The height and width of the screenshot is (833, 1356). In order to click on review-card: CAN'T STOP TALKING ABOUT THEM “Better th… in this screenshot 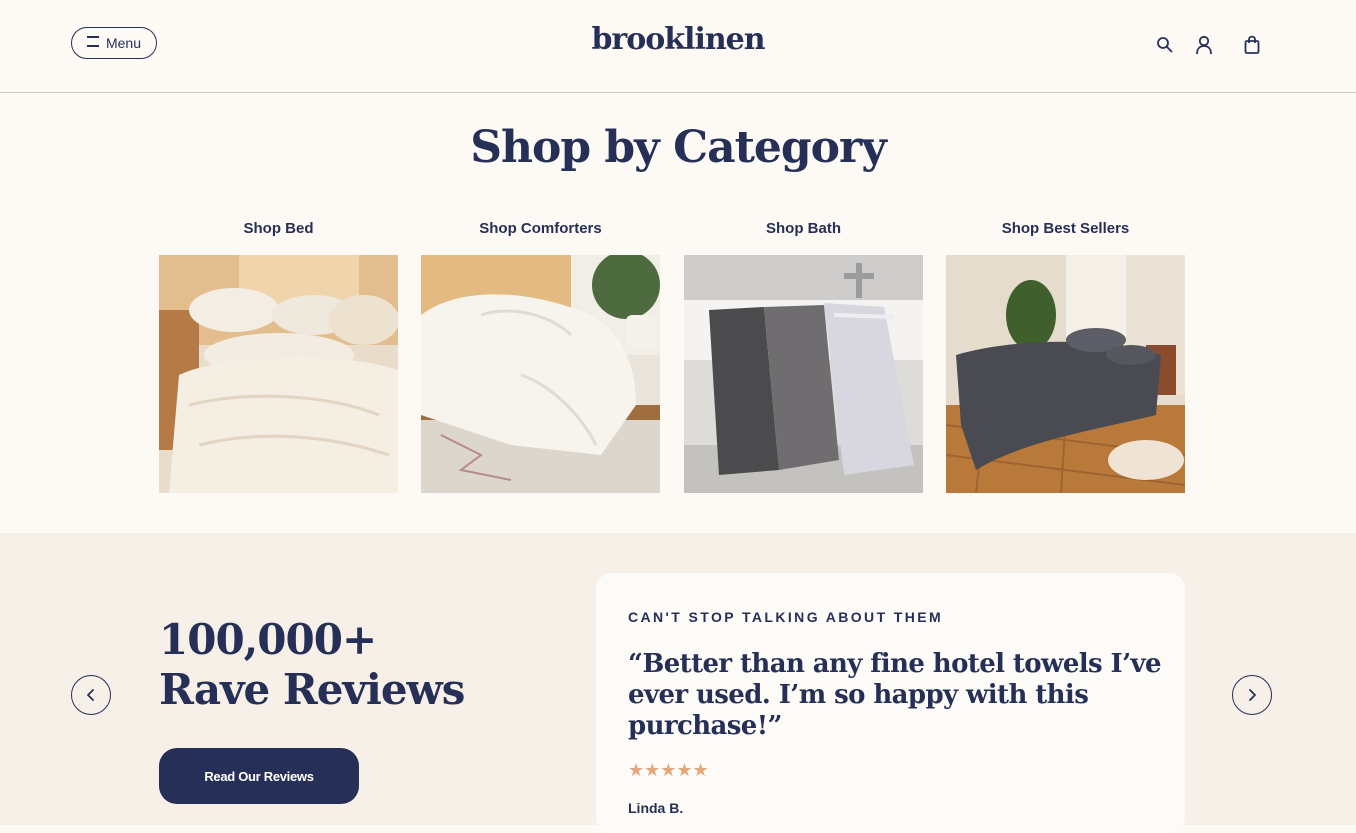, I will do `click(890, 703)`.